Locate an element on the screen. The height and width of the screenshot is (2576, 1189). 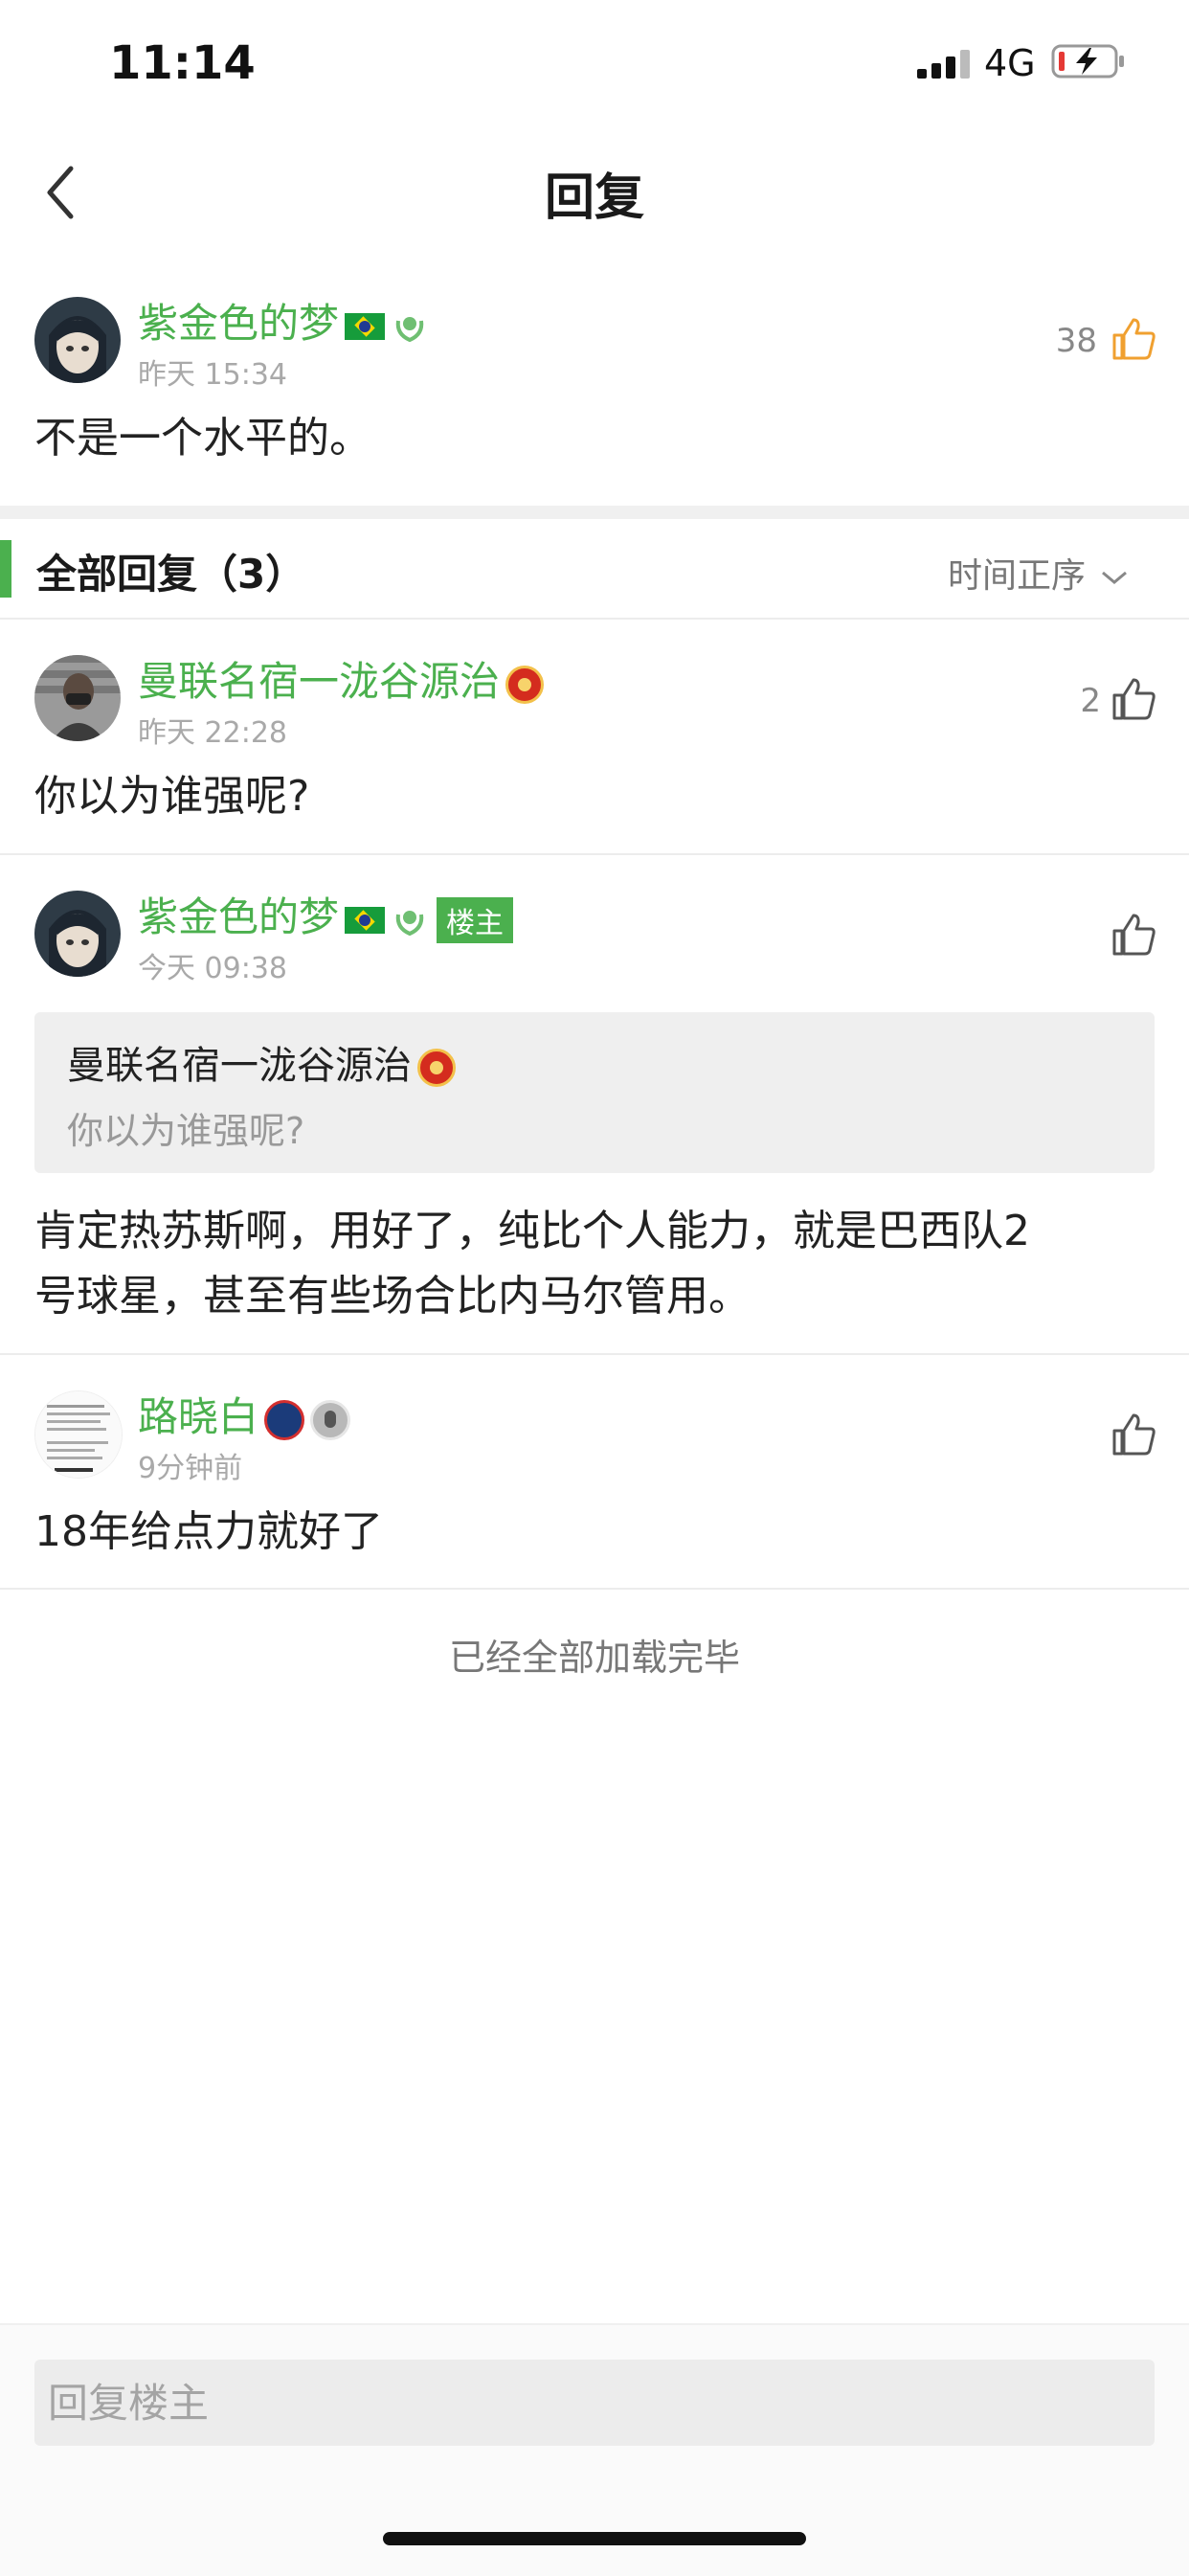
reply-author: 路晓白 is located at coordinates (244, 1414).